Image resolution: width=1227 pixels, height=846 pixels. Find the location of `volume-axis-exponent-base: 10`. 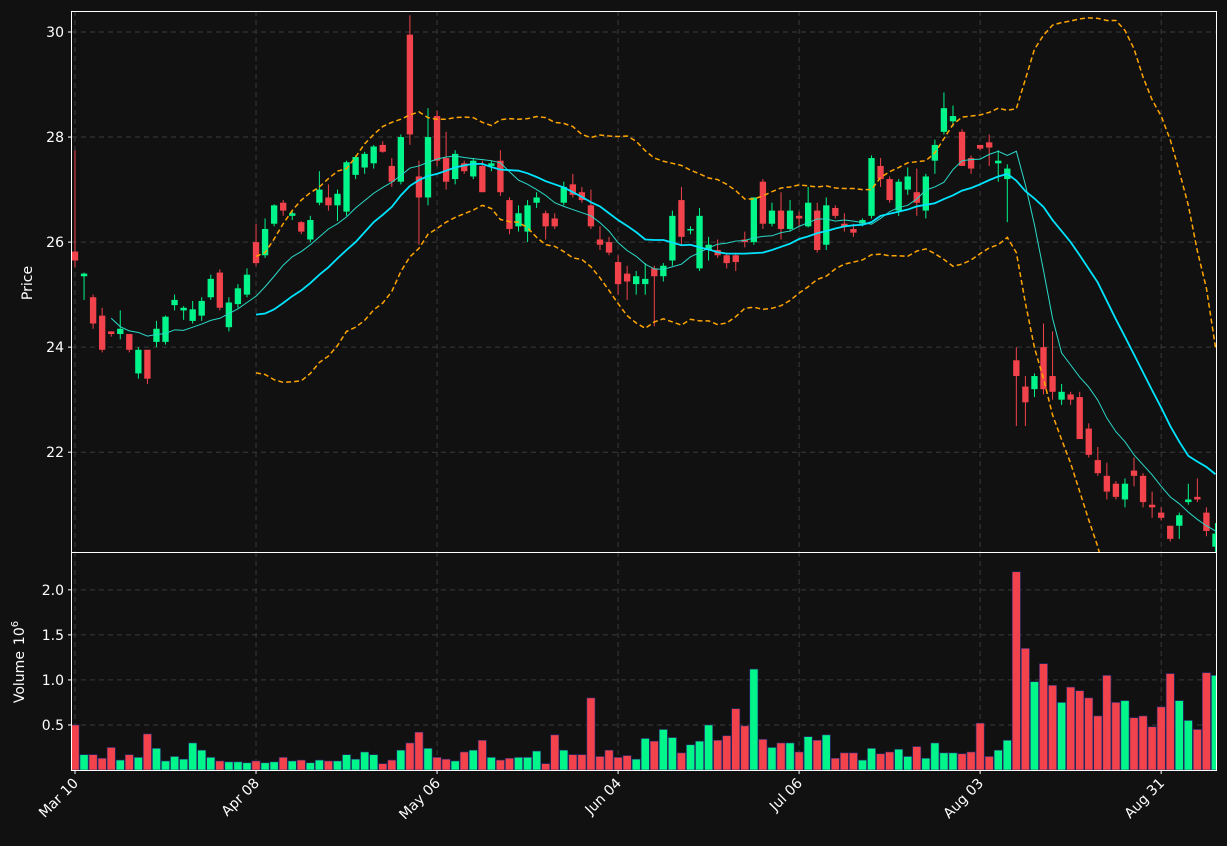

volume-axis-exponent-base: 10 is located at coordinates (20, 636).